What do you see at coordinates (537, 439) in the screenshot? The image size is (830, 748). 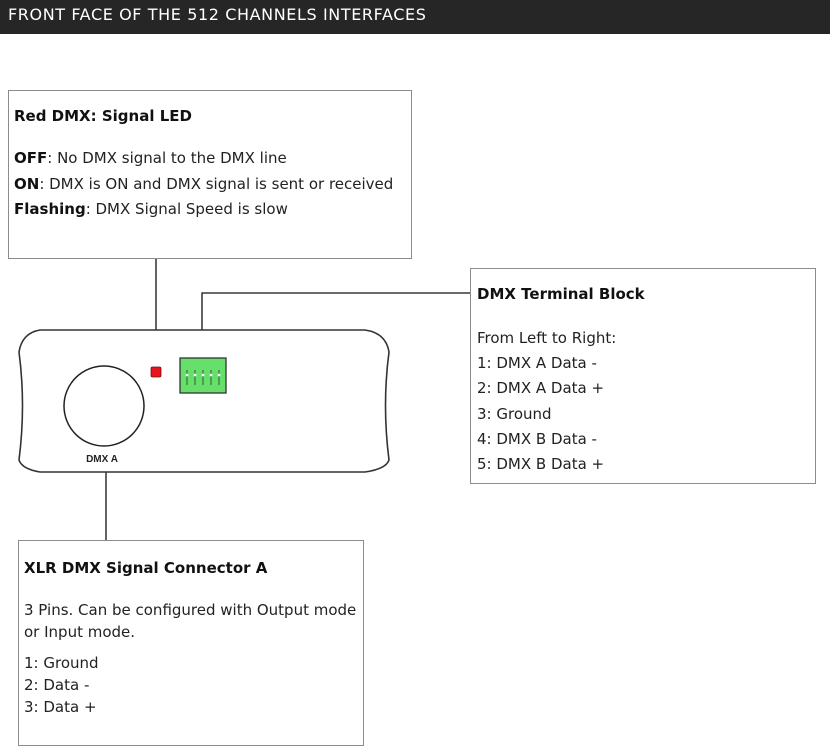 I see `terminal-pin-4: 4: DMX B Data -` at bounding box center [537, 439].